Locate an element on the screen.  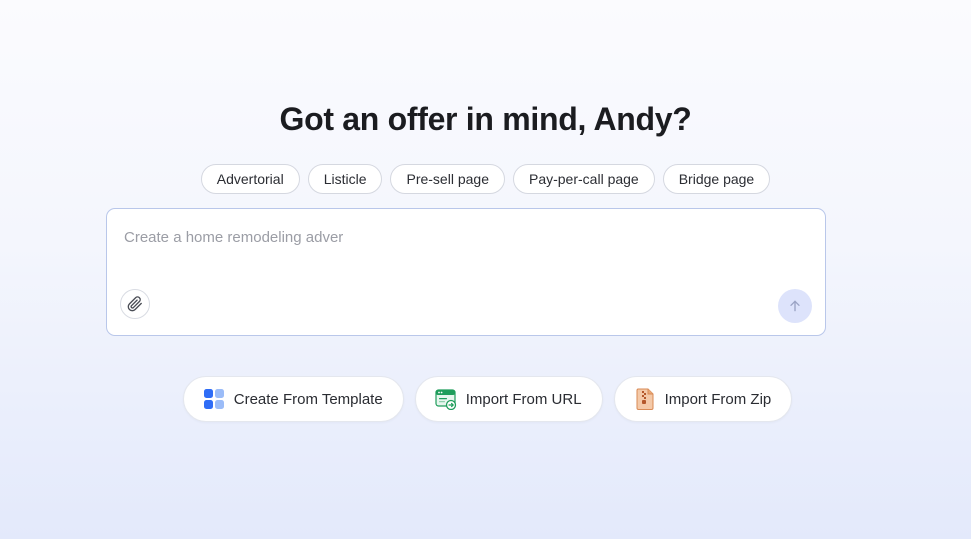
prompt-input: Create a home remodeling adver is located at coordinates (233, 238).